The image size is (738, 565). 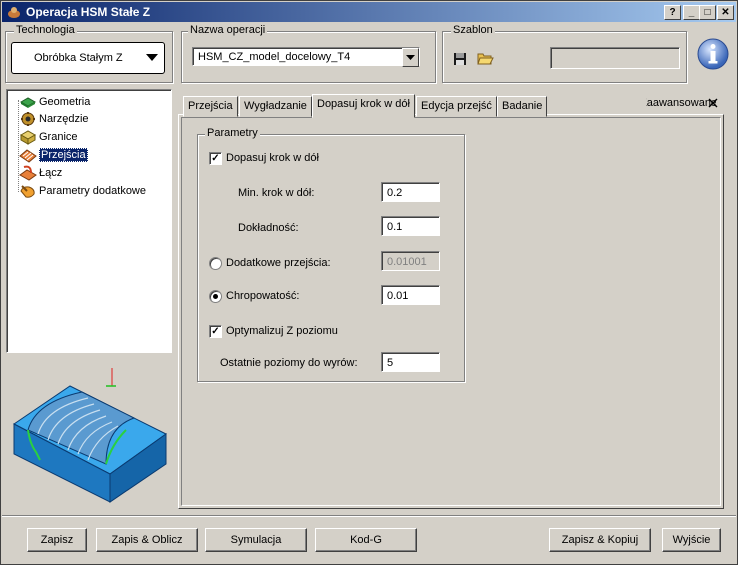 I want to click on min-step-input: 0.2, so click(x=410, y=192).